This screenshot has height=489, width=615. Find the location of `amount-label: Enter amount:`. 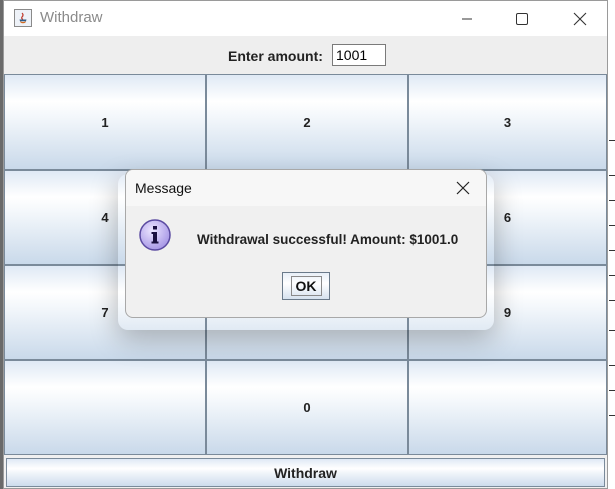

amount-label: Enter amount: is located at coordinates (275, 56).